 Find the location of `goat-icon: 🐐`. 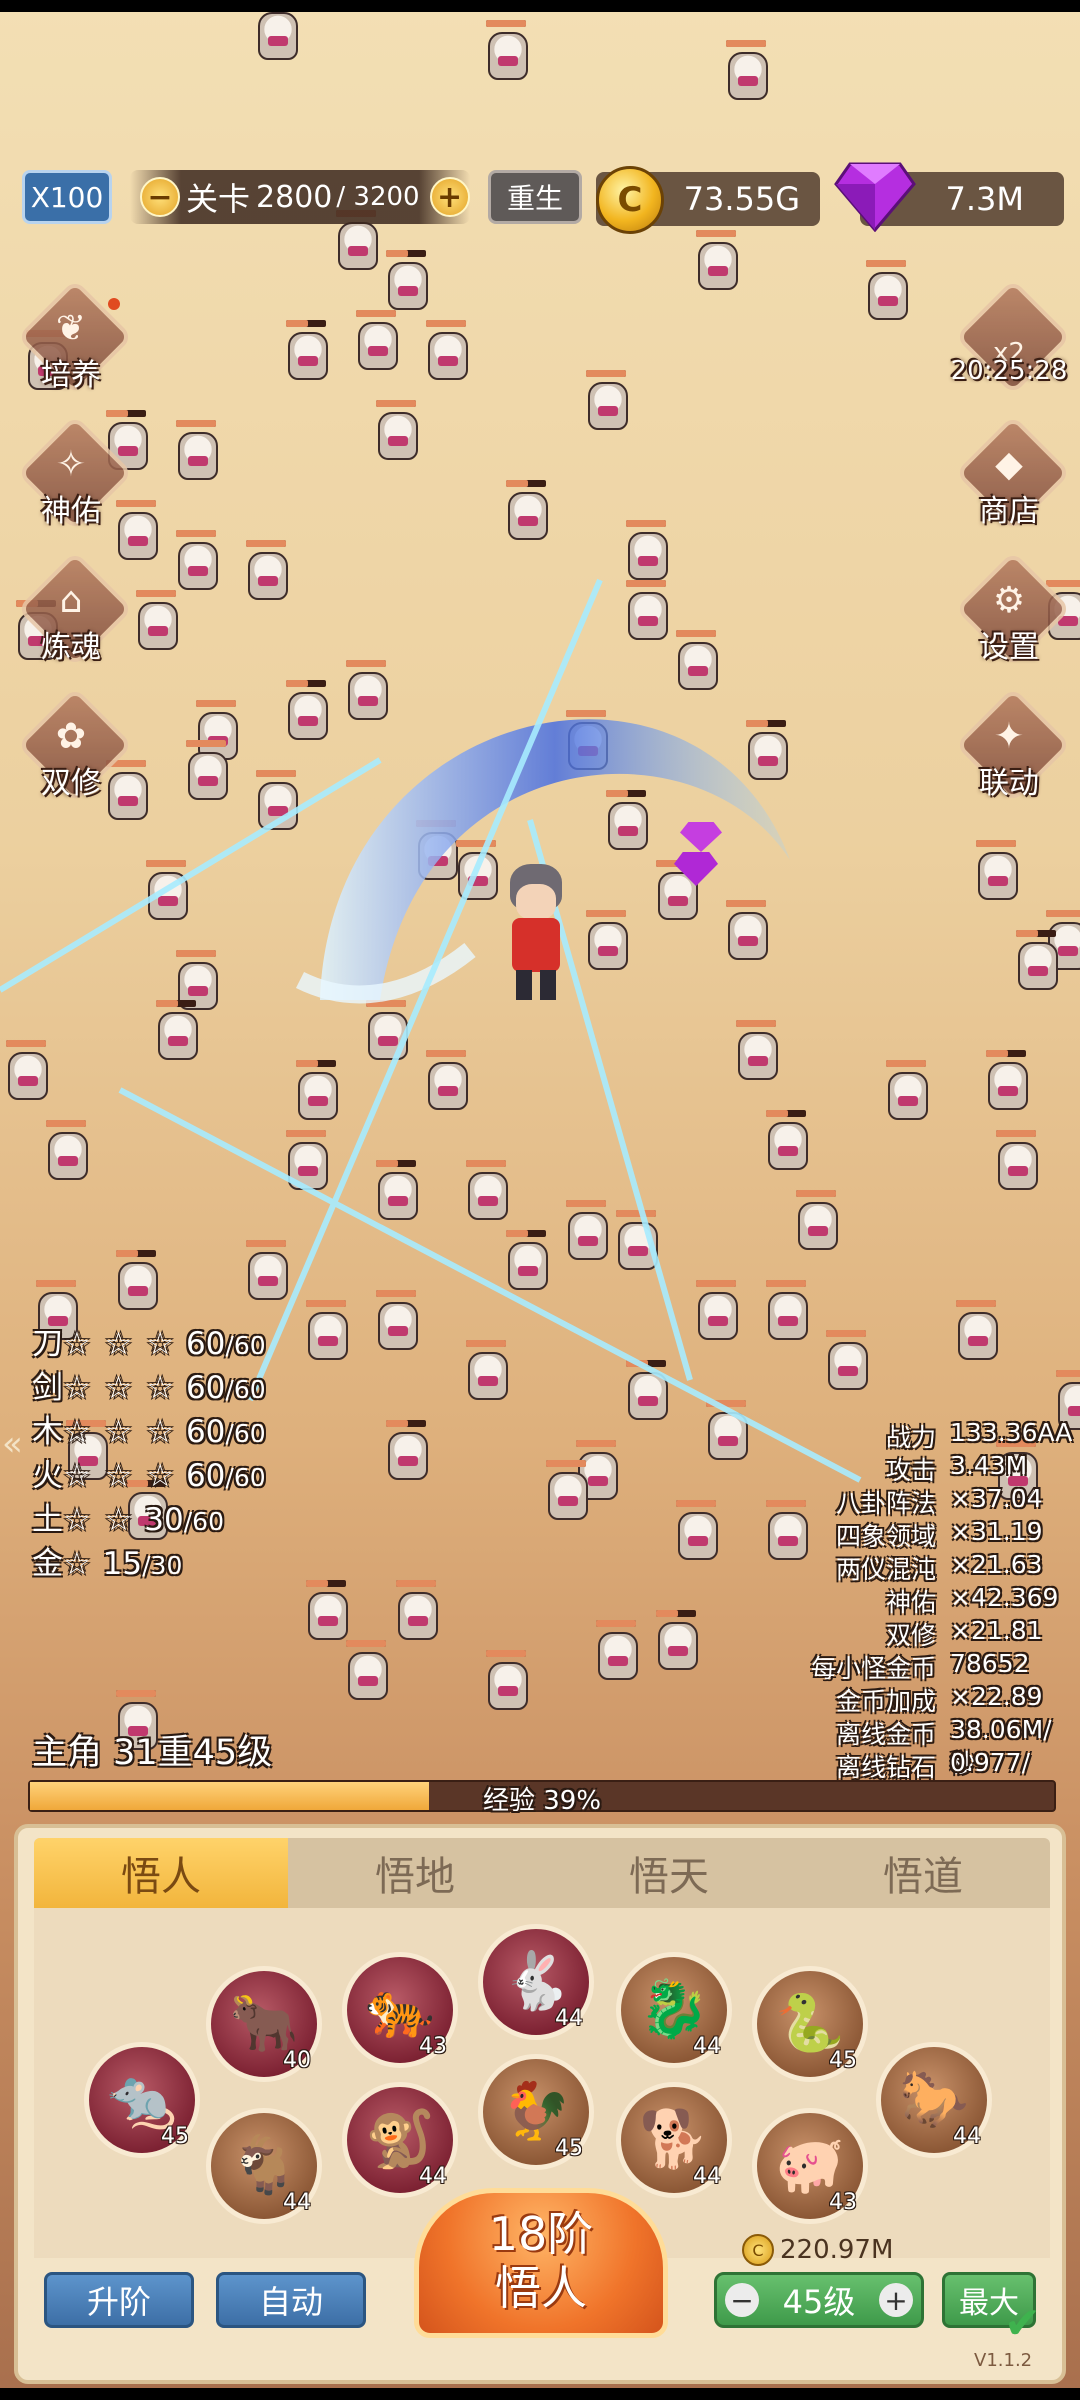

goat-icon: 🐐 is located at coordinates (264, 2165).